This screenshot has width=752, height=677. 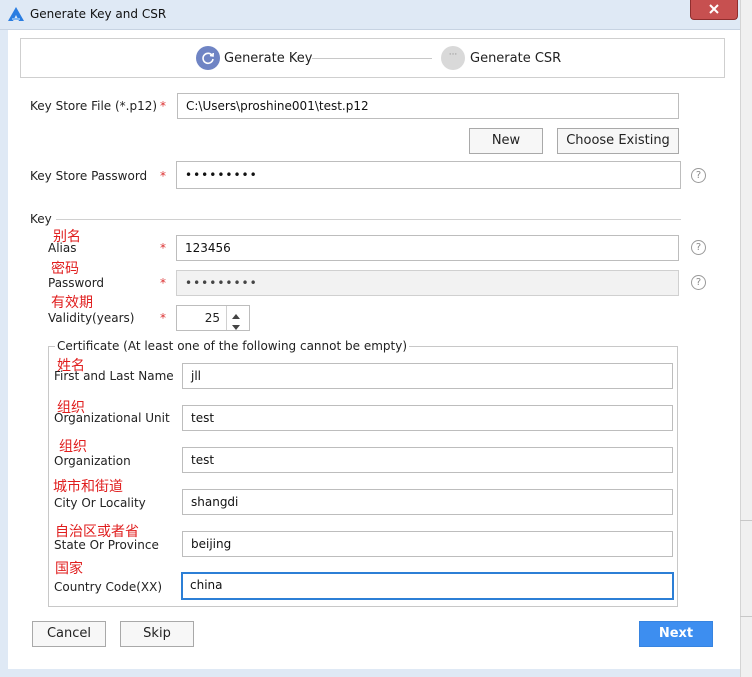 What do you see at coordinates (428, 106) in the screenshot?
I see `keystore-file-input: C:\Users\proshine001\test.p12` at bounding box center [428, 106].